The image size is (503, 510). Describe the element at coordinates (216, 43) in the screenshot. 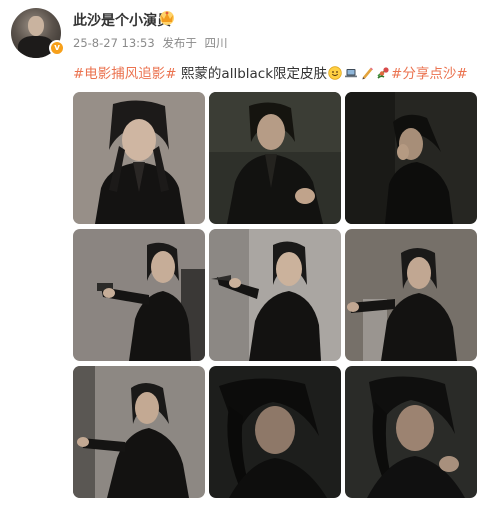

I see `location: 四川` at that location.